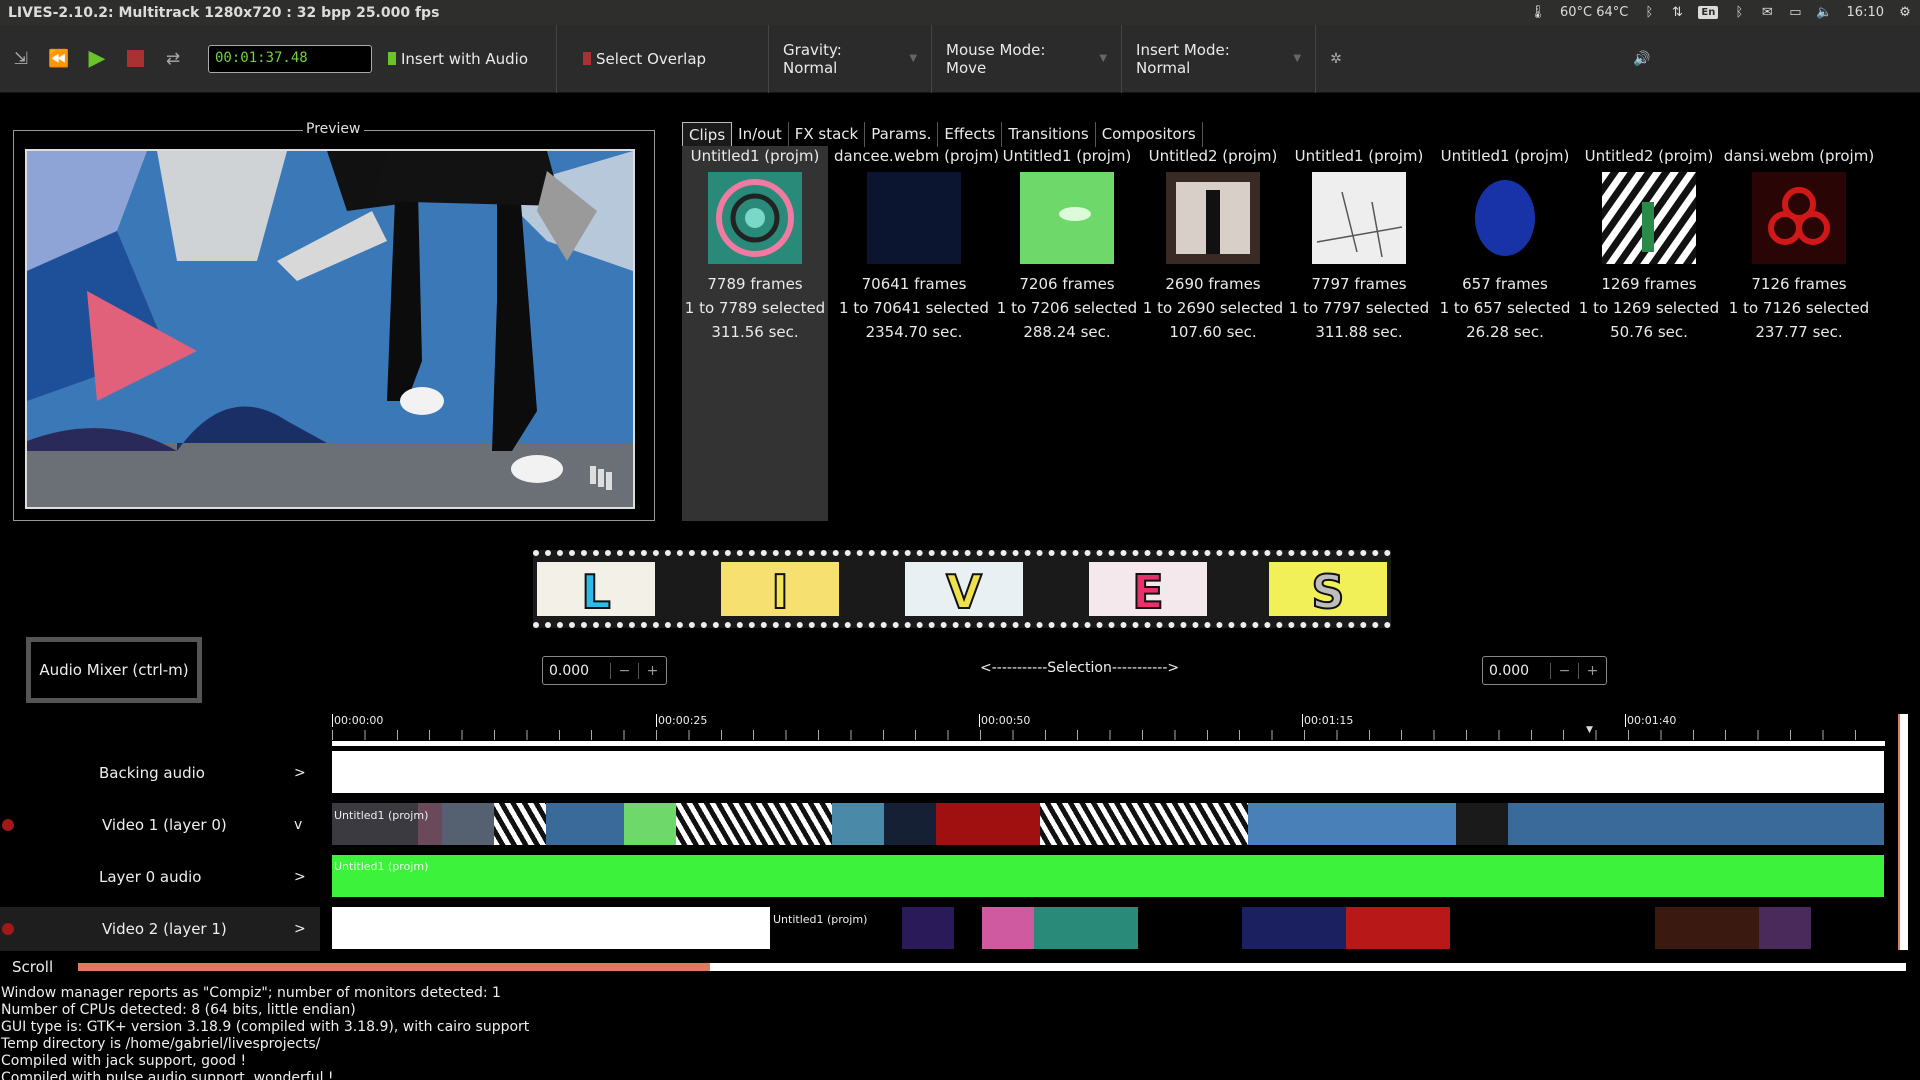  Describe the element at coordinates (851, 58) in the screenshot. I see `gravity-combo: Gravity: Normal ▼` at that location.